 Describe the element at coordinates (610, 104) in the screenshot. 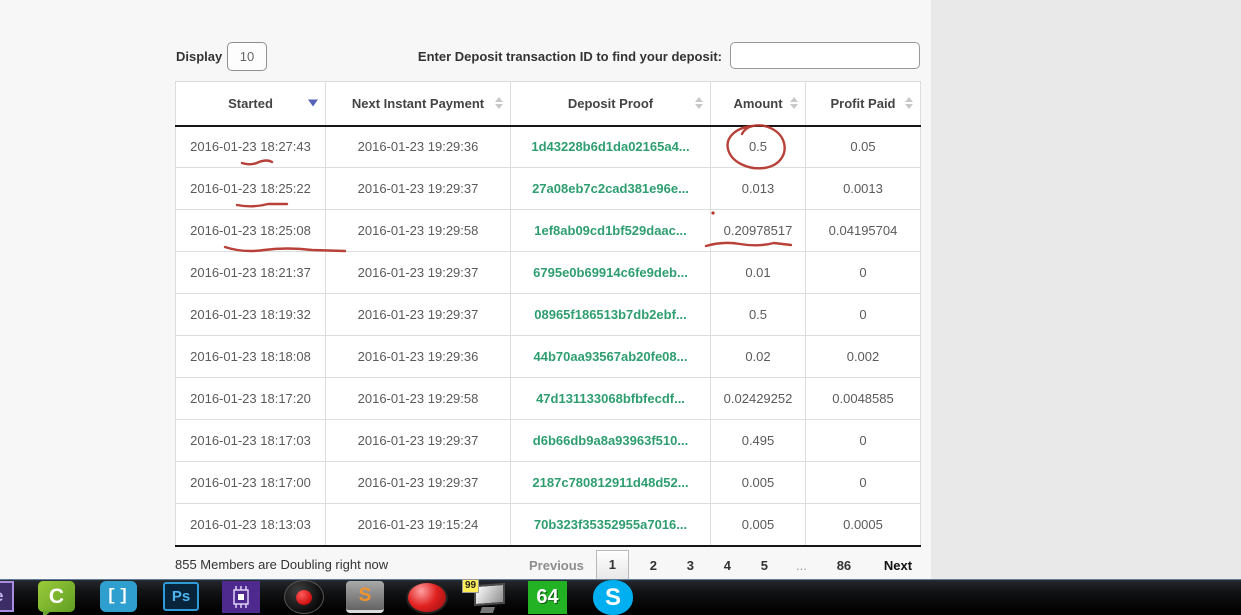

I see `column-header-deposit-proof: Deposit Proof` at that location.